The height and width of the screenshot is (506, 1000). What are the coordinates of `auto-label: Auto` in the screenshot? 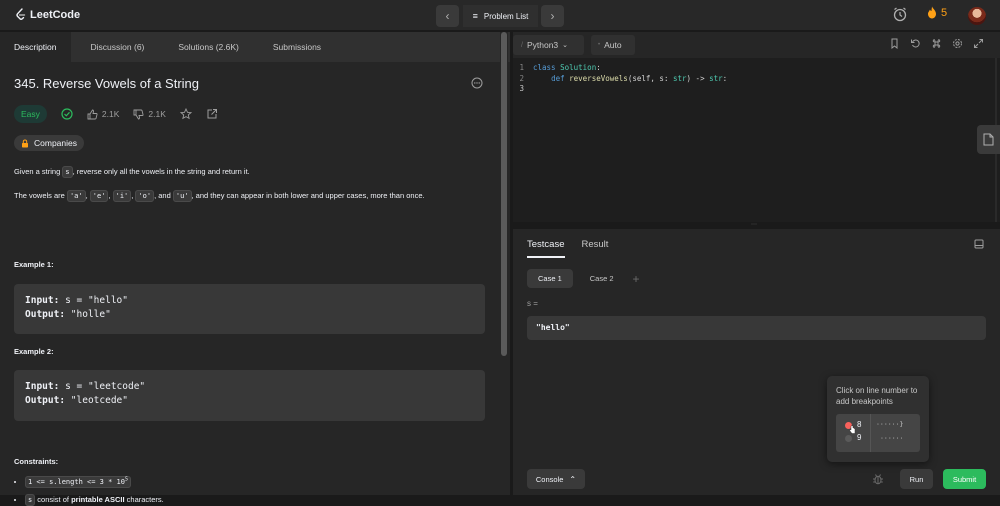 It's located at (613, 45).